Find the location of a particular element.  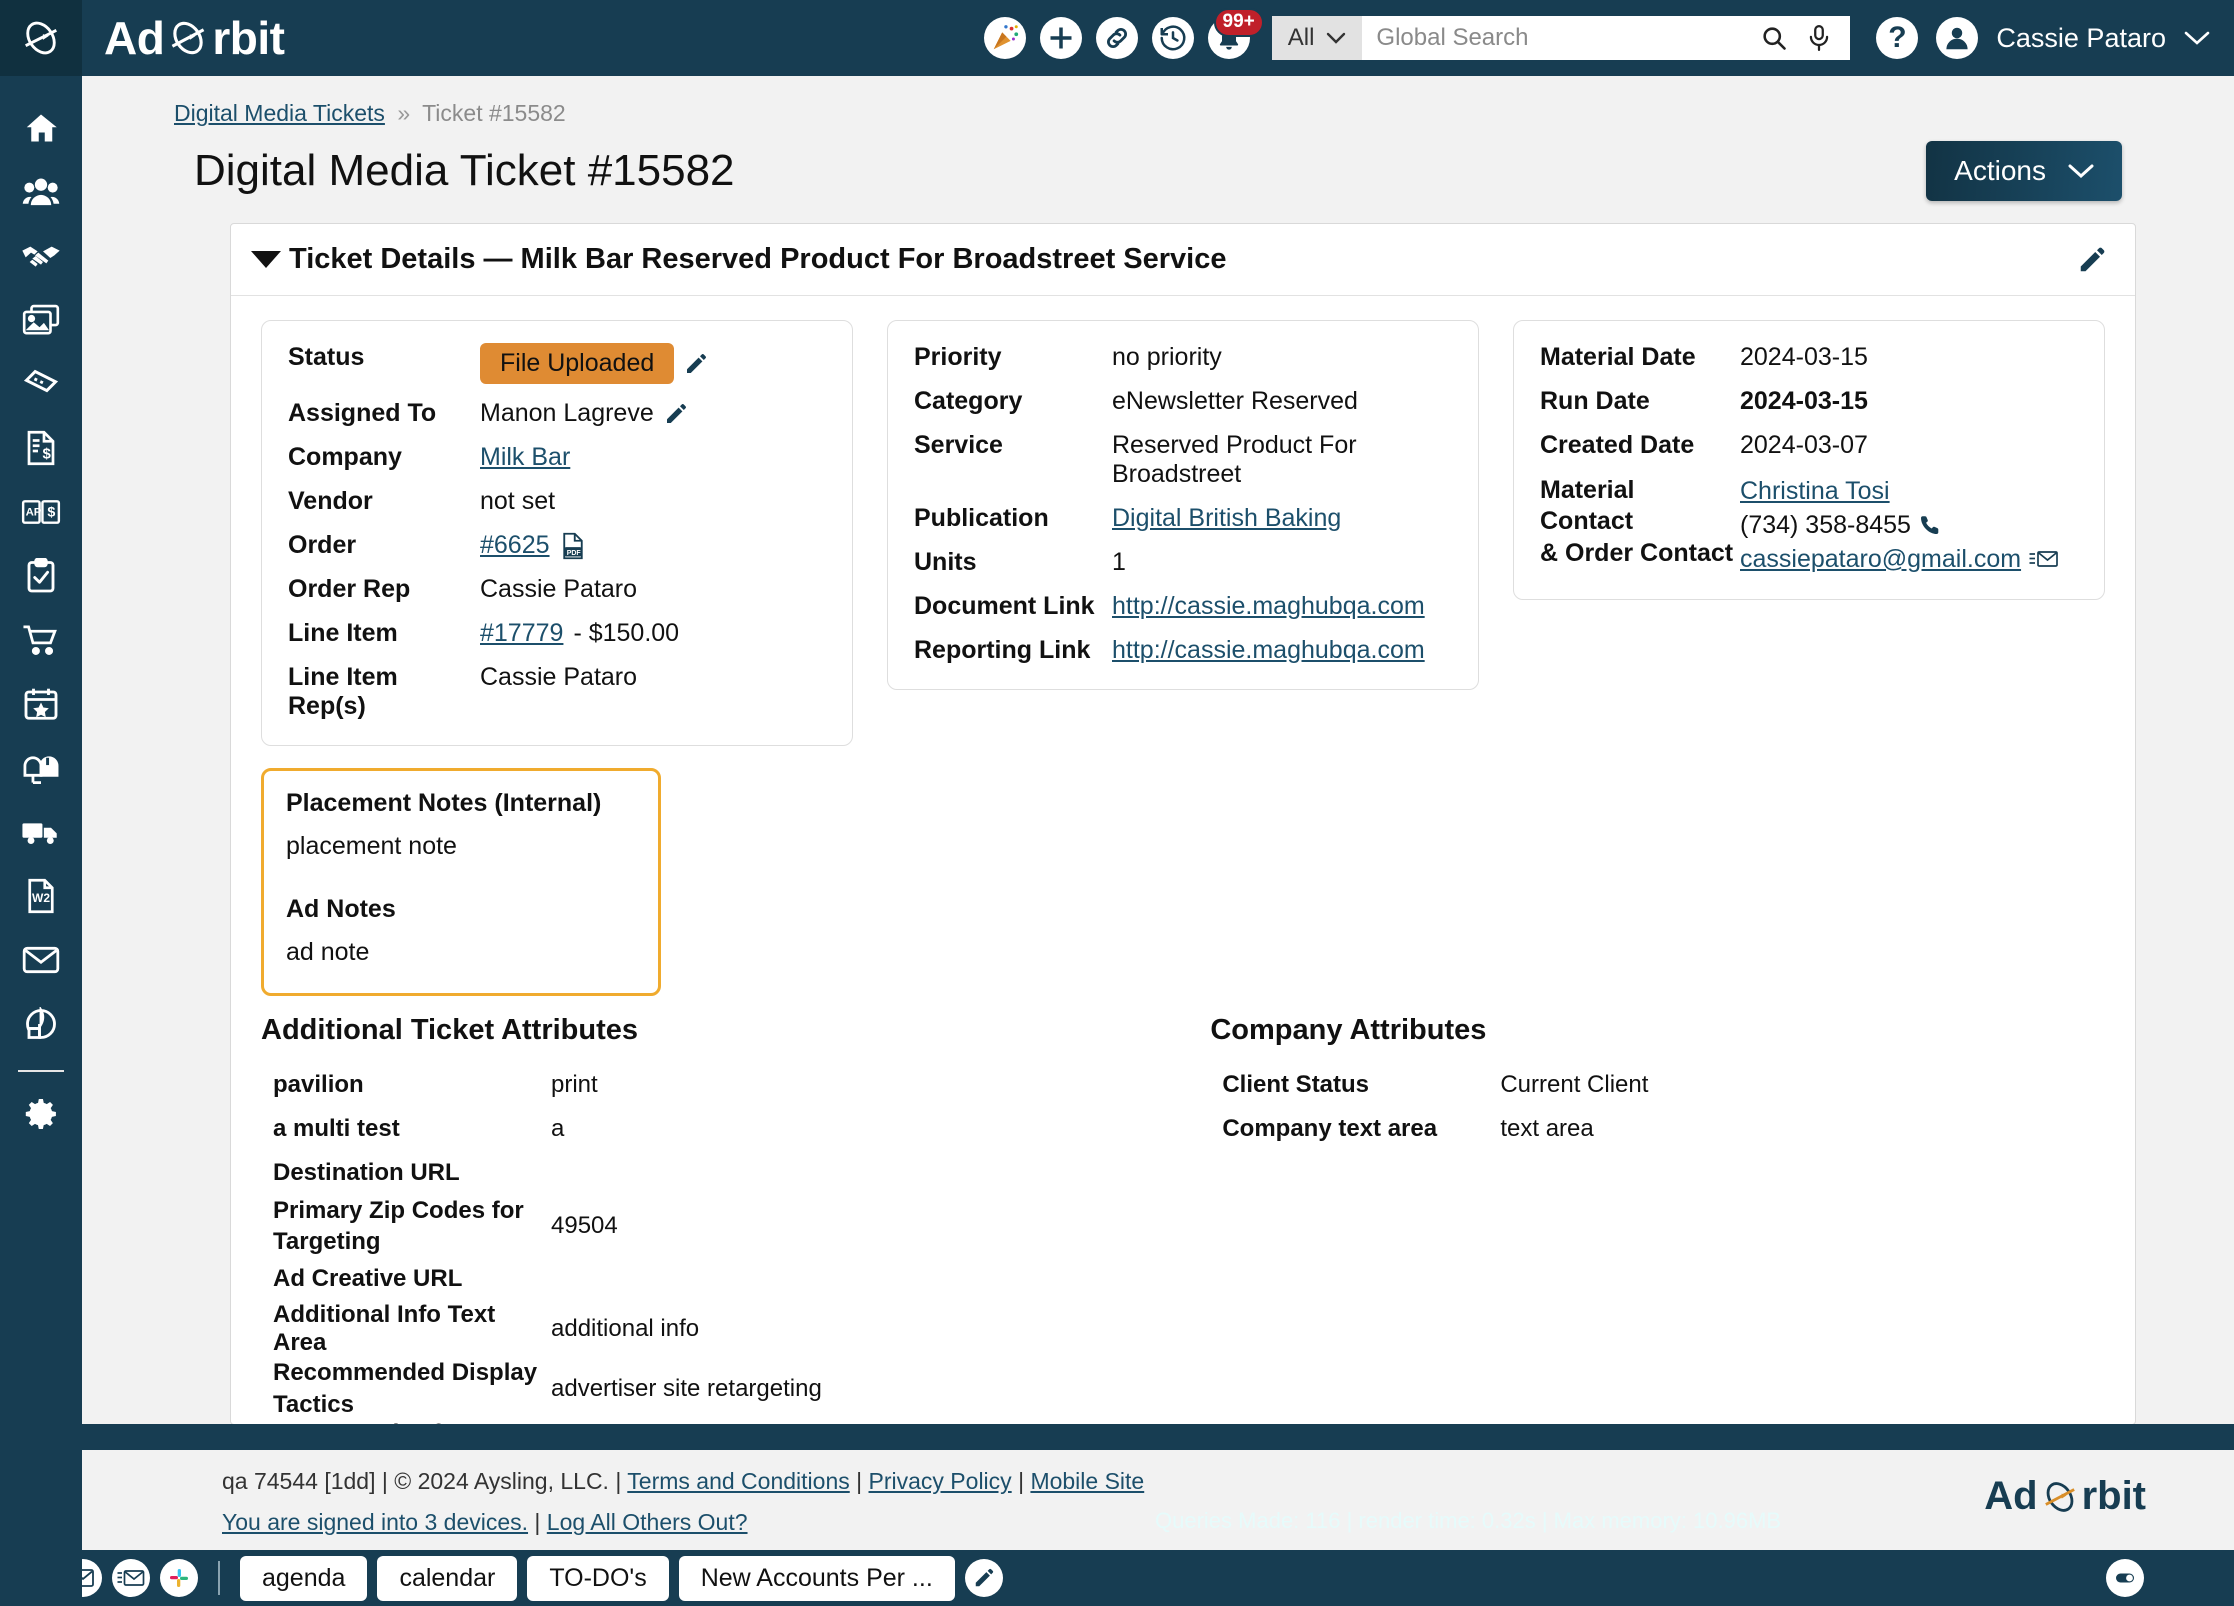

field-assigned-to-value: Manon Lagreve is located at coordinates (567, 413).